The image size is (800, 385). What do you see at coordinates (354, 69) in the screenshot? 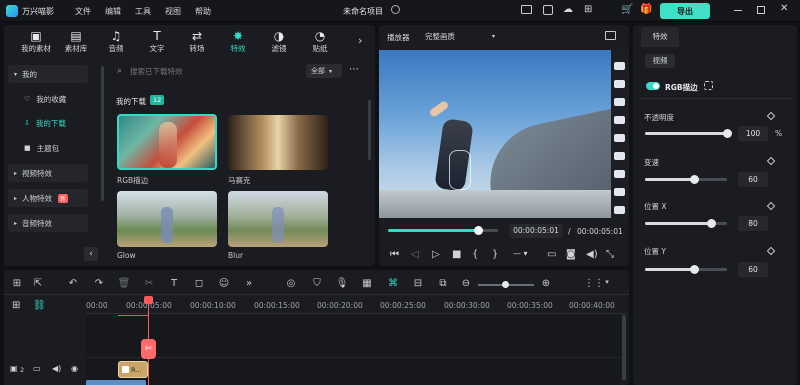
I see `more-icon: ⋯` at bounding box center [354, 69].